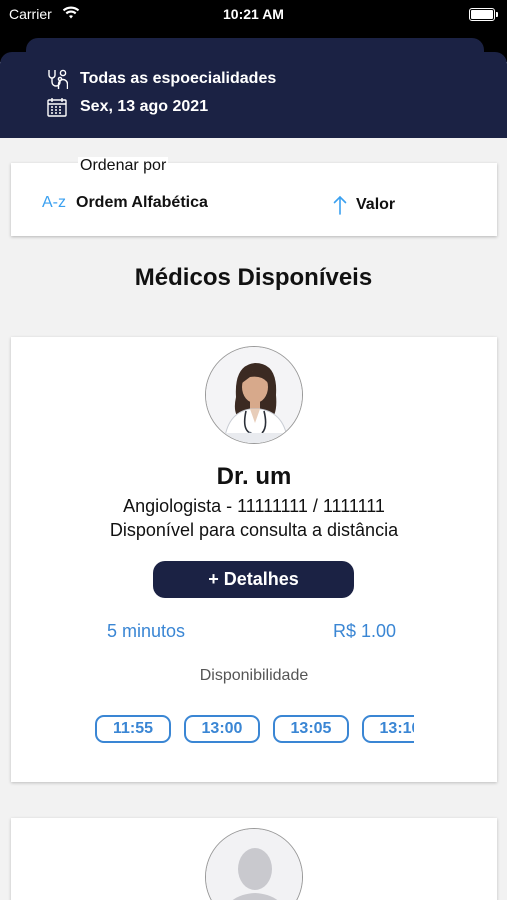 Image resolution: width=507 pixels, height=900 pixels. Describe the element at coordinates (497, 14) in the screenshot. I see `battery-cap` at that location.